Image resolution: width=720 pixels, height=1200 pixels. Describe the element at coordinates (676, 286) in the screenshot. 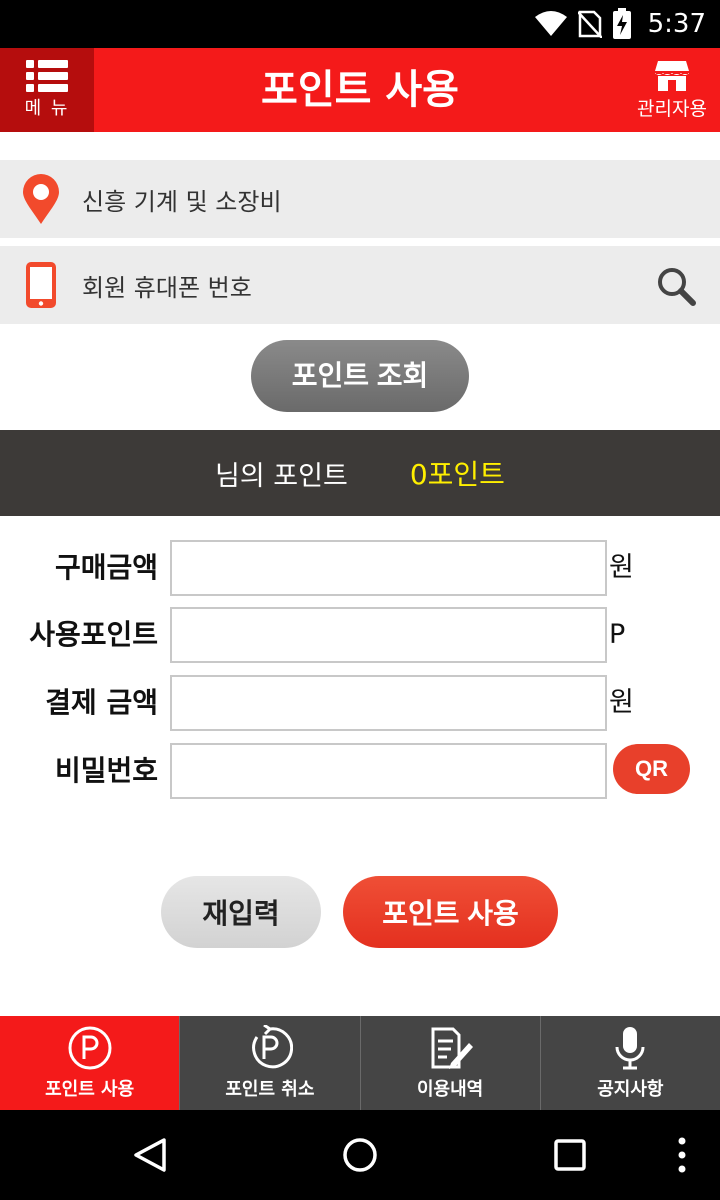

I see `search-icon` at that location.